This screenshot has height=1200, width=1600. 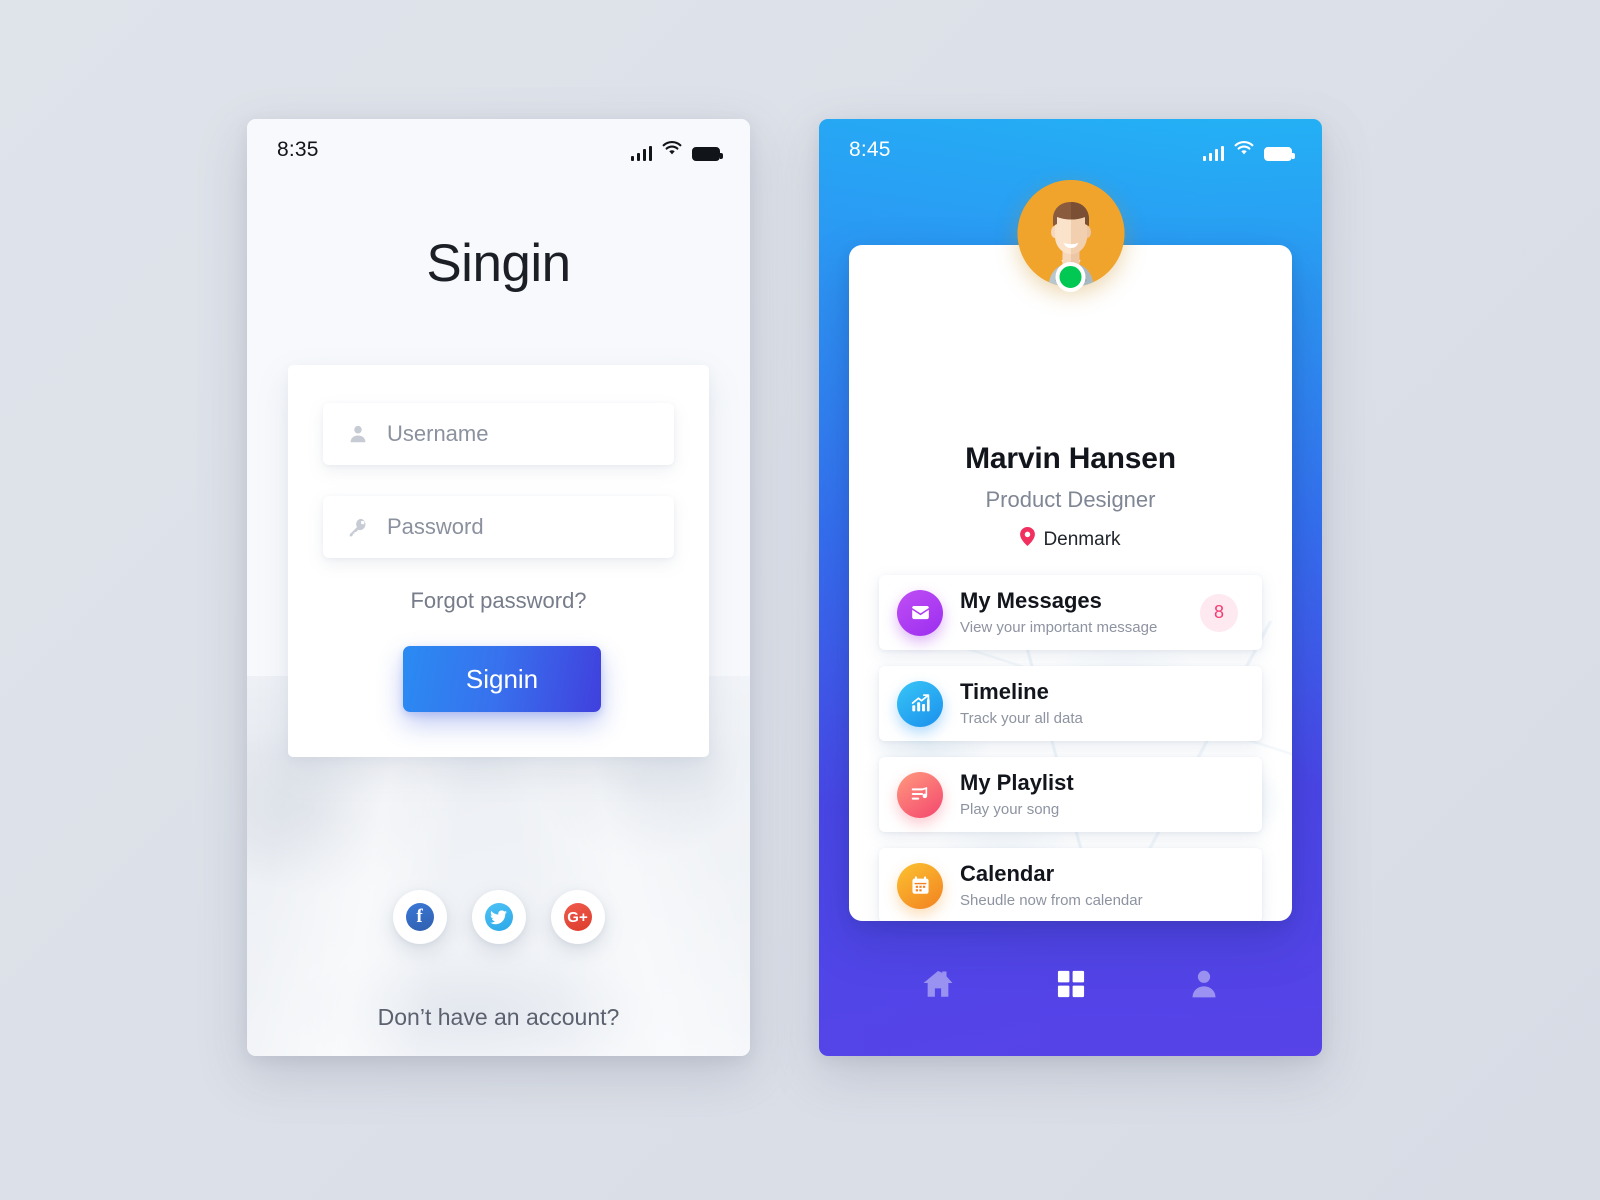 What do you see at coordinates (870, 149) in the screenshot?
I see `status-time: 8:45` at bounding box center [870, 149].